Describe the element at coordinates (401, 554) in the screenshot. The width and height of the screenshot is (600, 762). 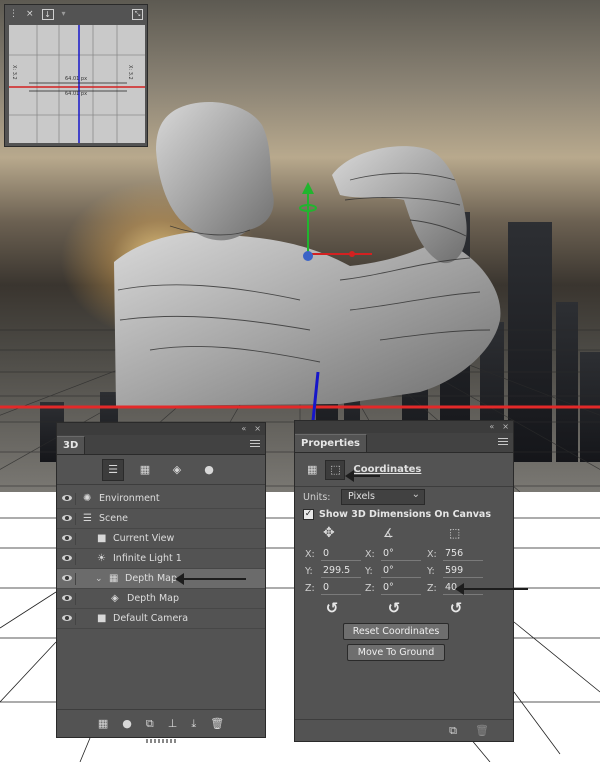
I see `rotation-x-field: 0°` at that location.